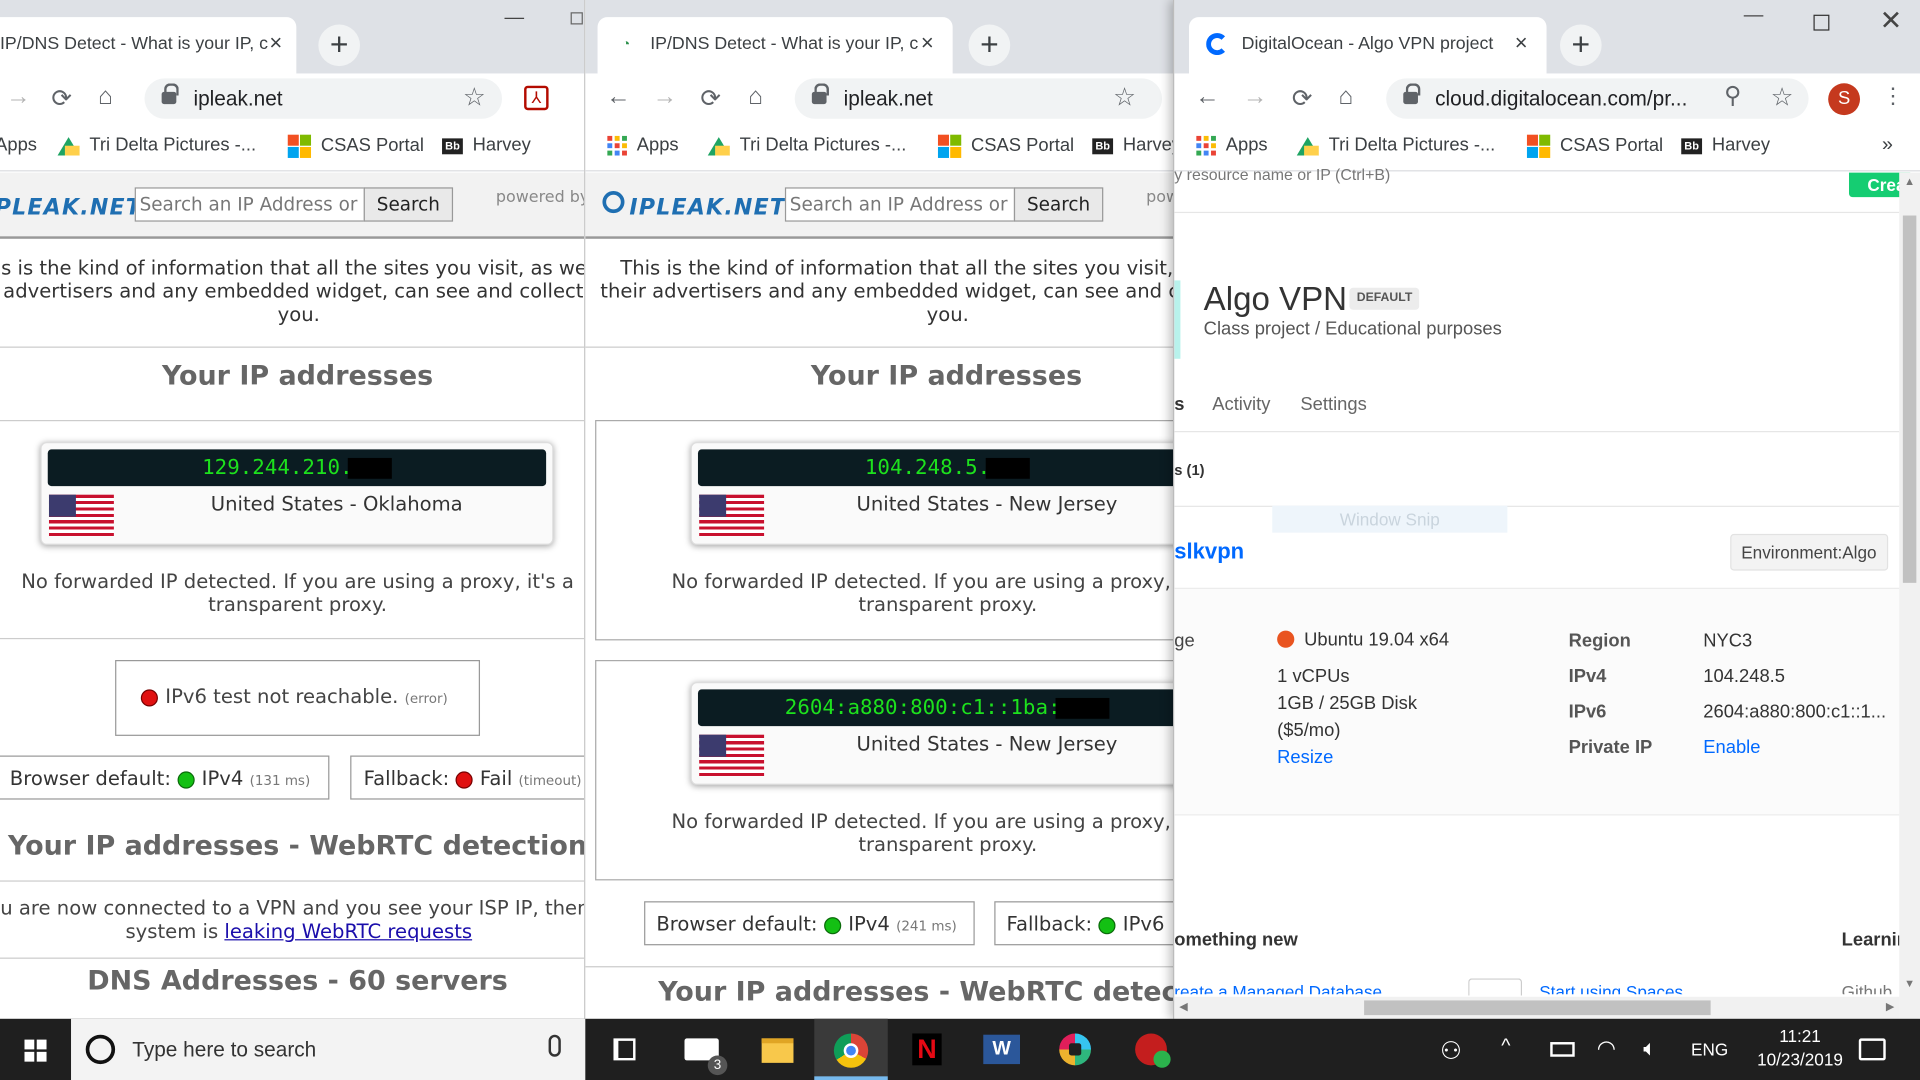  Describe the element at coordinates (1084, 923) in the screenshot. I see `fallback-box: Fallback: IPv6` at that location.